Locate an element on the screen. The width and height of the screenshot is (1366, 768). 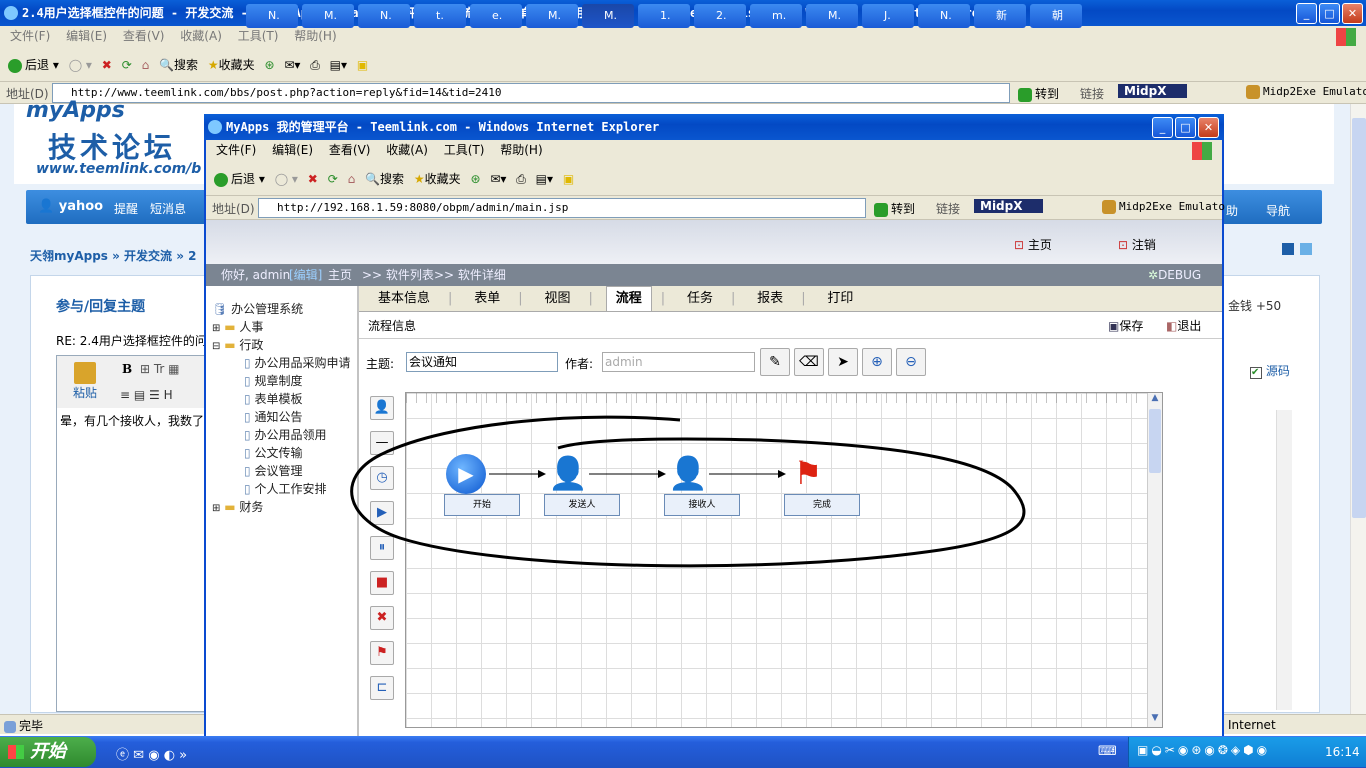
outer-links-label: 链接 is located at coordinates (1092, 93).